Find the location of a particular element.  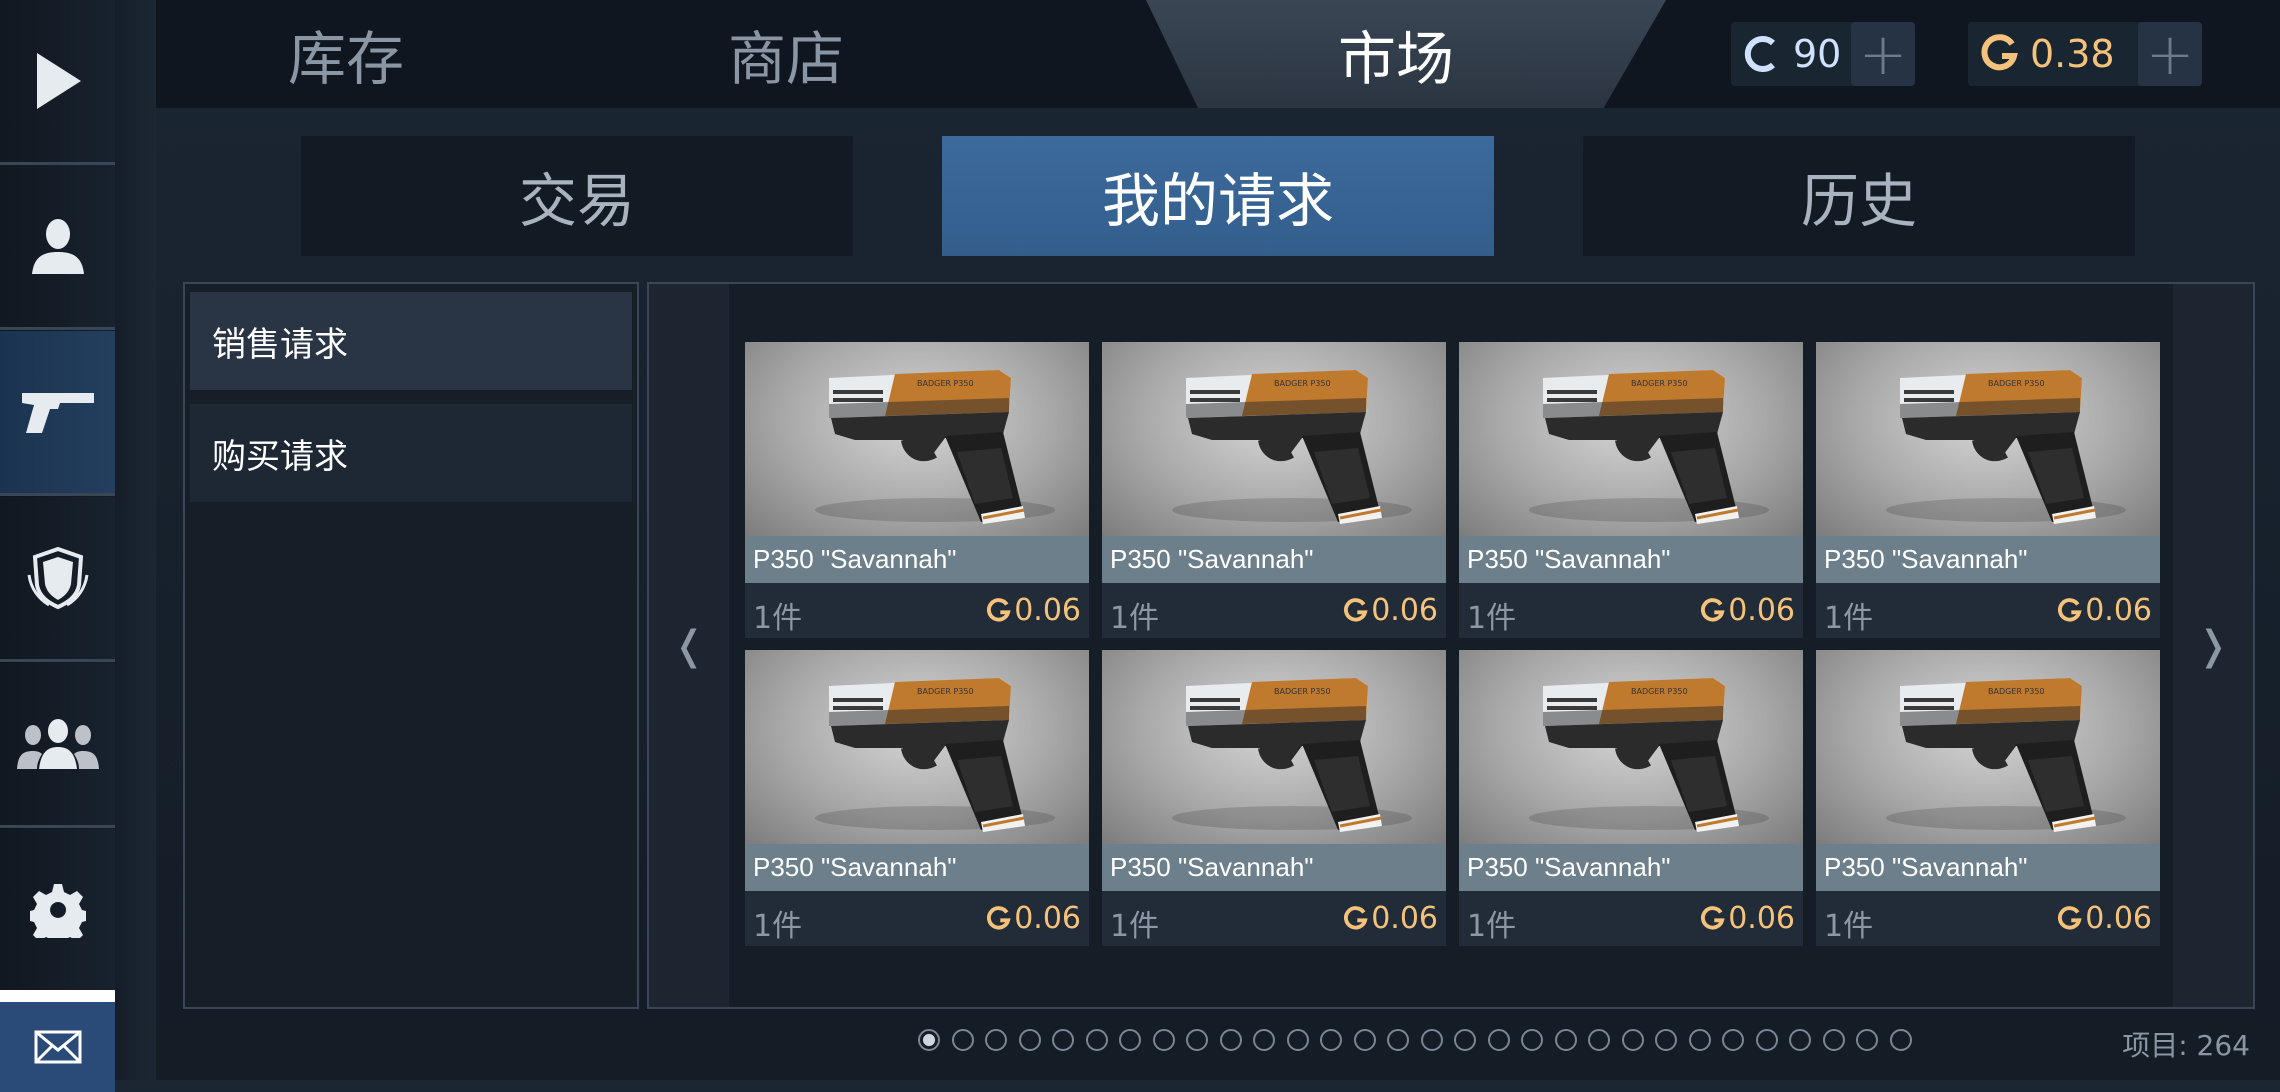

play-icon is located at coordinates (58, 81).